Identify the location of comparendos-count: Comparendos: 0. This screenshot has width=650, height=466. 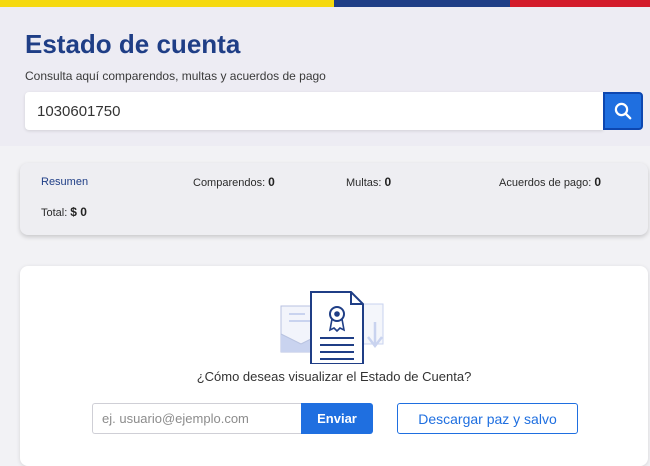
(234, 182).